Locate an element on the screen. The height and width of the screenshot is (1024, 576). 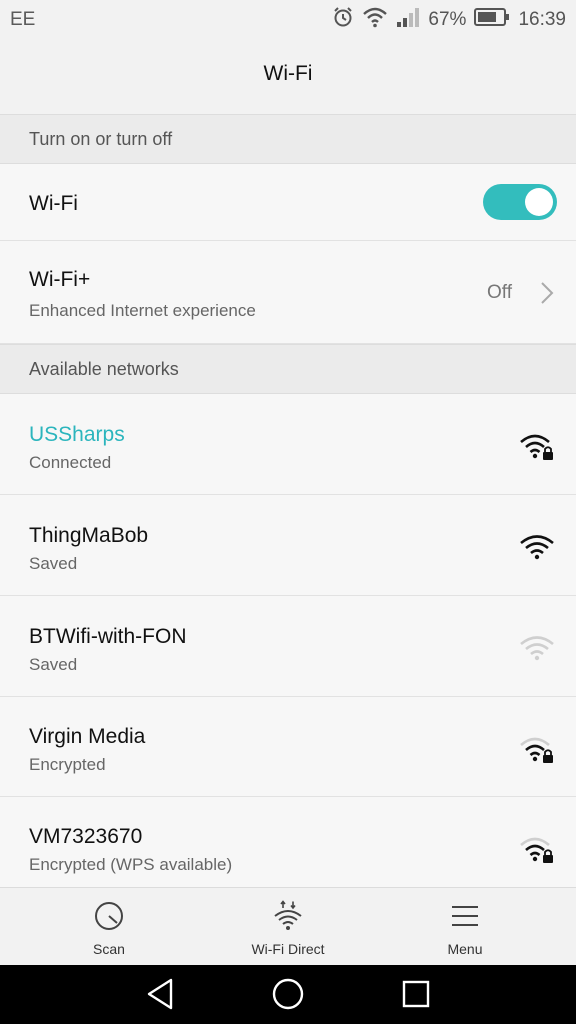
network-name: USSharps is located at coordinates (77, 434).